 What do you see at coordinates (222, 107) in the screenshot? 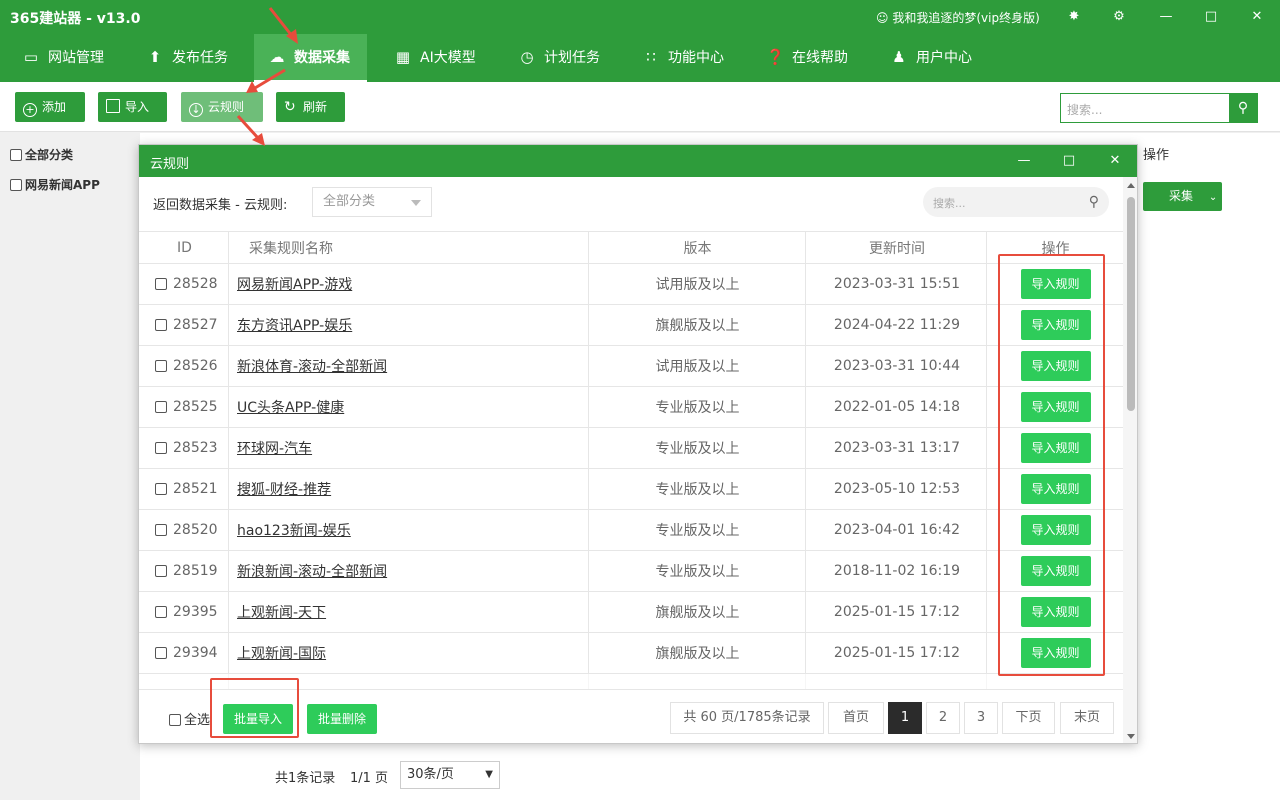
I see `cloud-rules-button: ↓ 云规则` at bounding box center [222, 107].